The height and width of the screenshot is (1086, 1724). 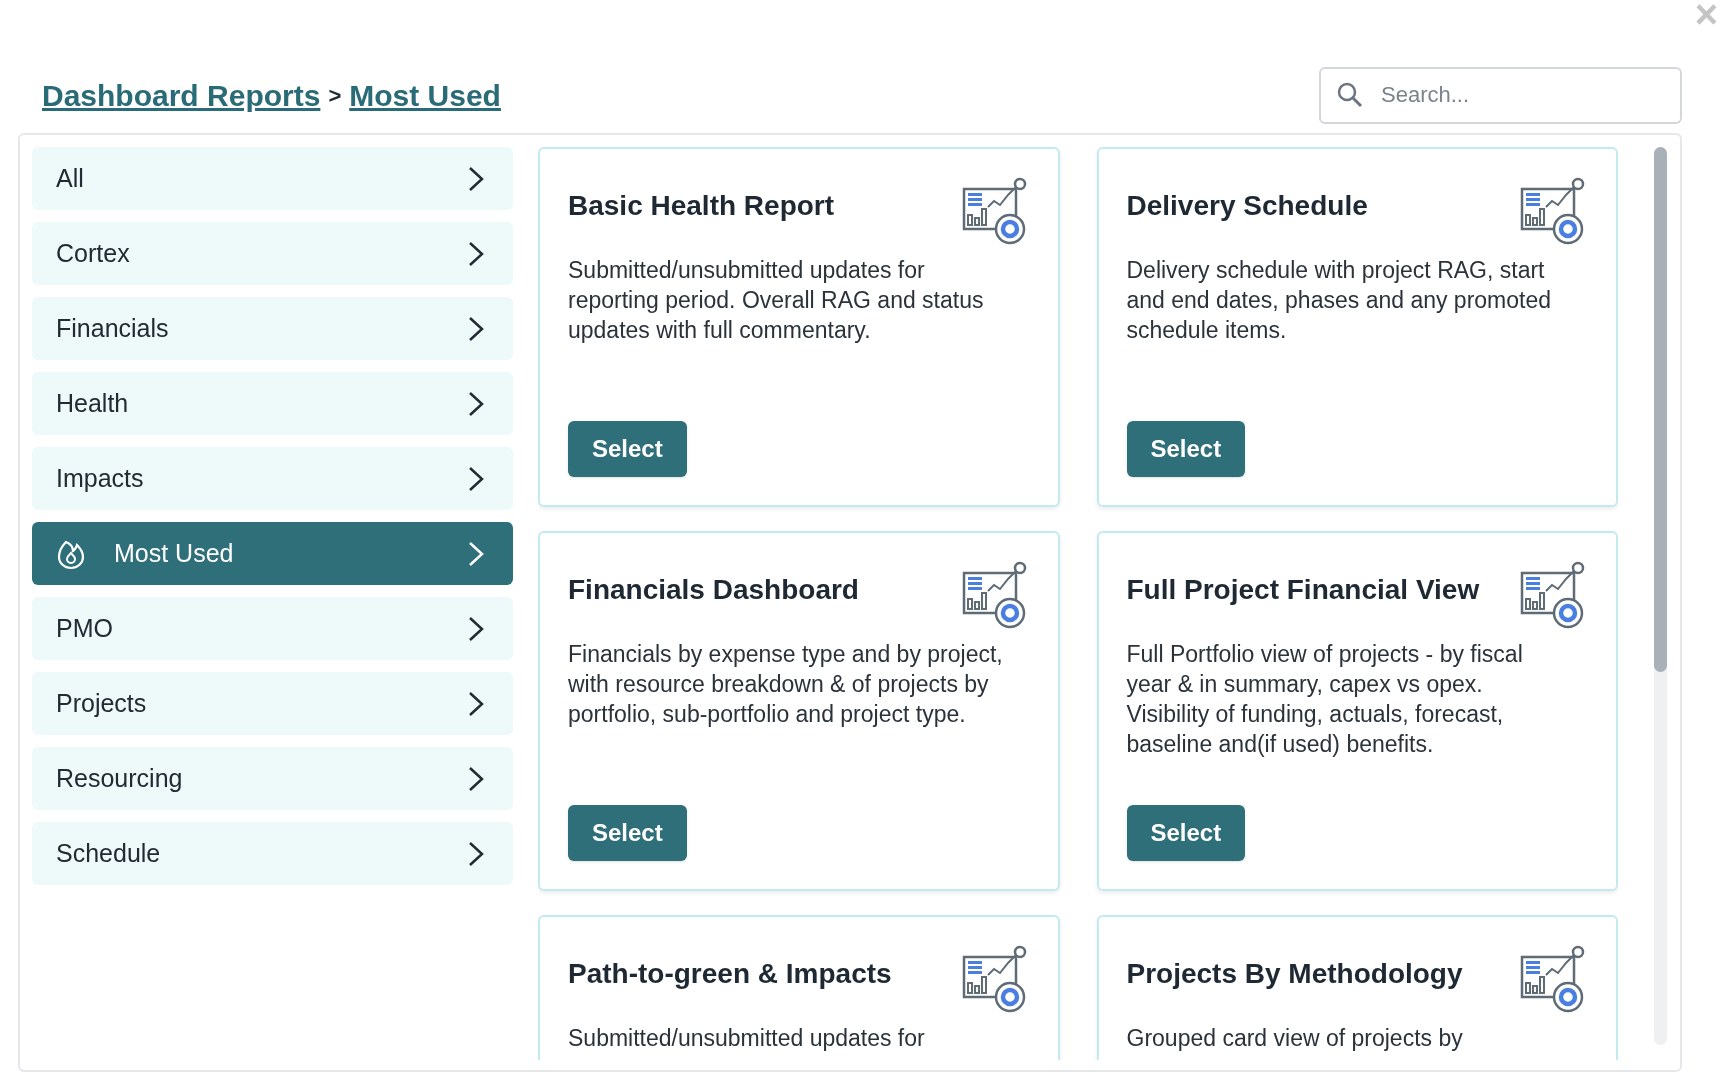 I want to click on scrollbar-thumb, so click(x=1660, y=409).